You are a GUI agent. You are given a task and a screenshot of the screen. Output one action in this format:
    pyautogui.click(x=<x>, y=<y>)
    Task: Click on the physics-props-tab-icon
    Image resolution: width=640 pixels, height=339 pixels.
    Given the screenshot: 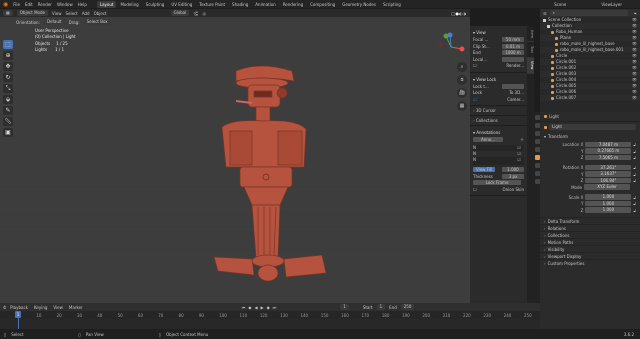 What is the action you would take?
    pyautogui.click(x=537, y=165)
    